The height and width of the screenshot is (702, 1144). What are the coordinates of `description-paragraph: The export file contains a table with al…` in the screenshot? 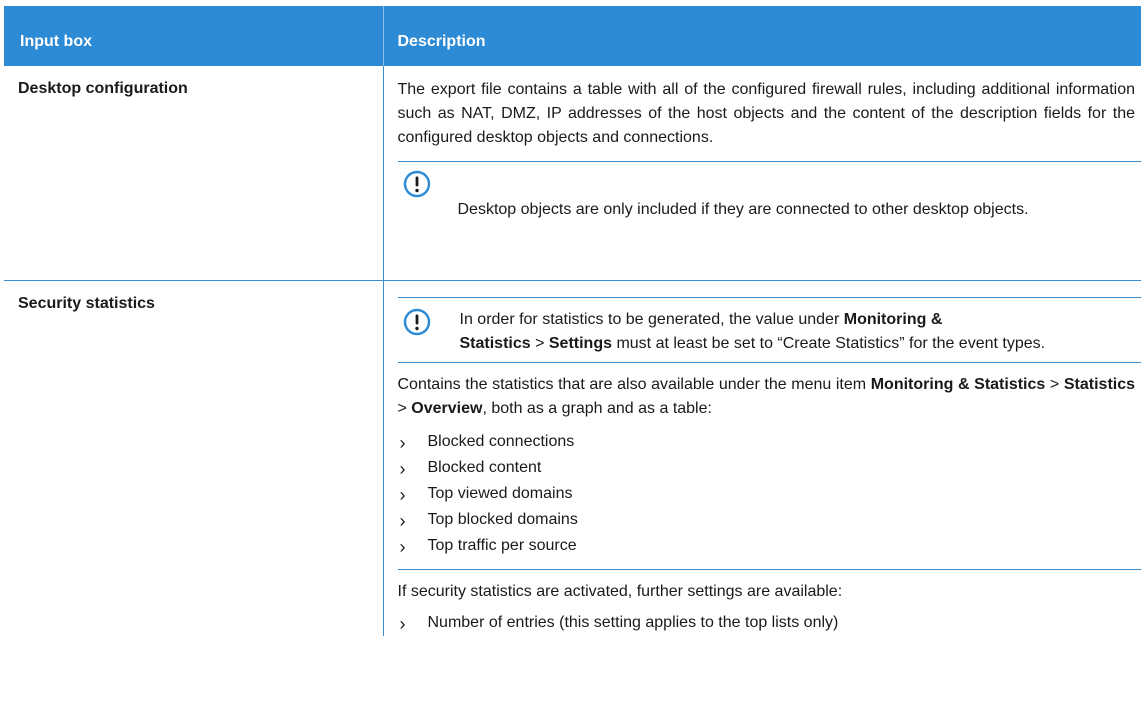 It's located at (766, 113).